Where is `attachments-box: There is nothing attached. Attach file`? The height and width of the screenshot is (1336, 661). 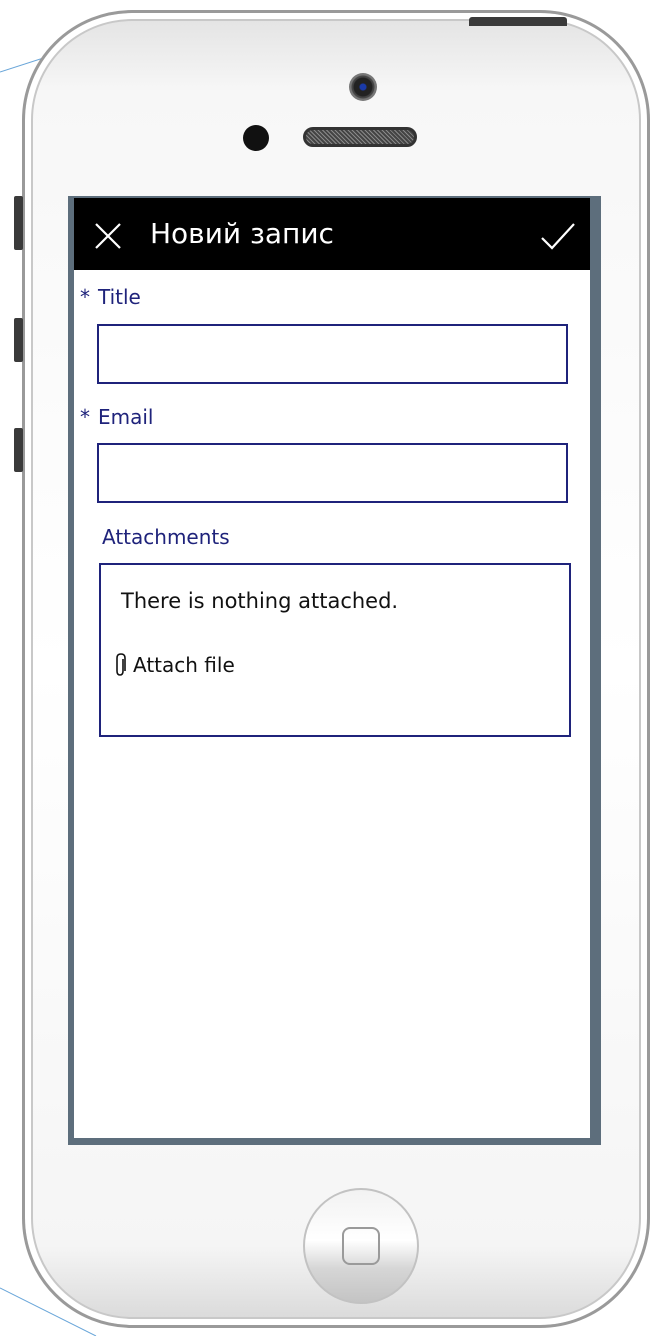 attachments-box: There is nothing attached. Attach file is located at coordinates (335, 650).